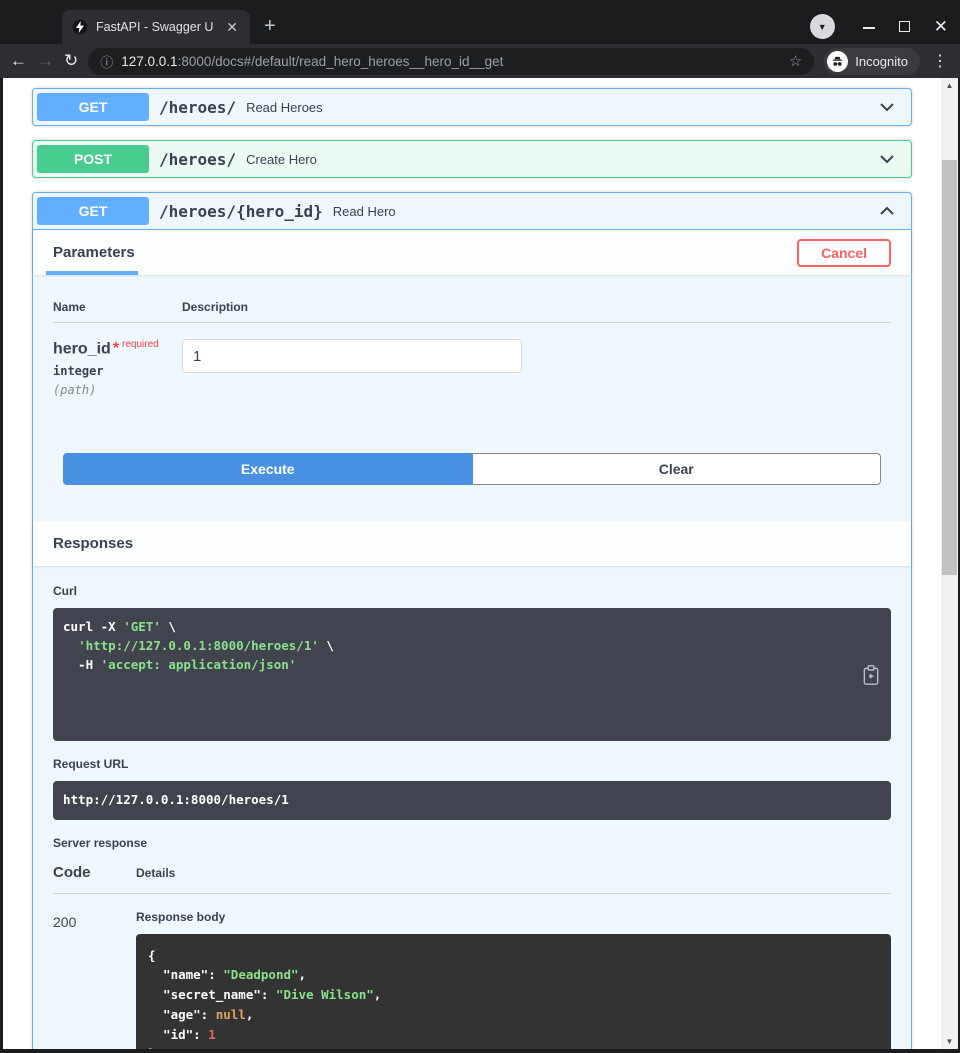 The image size is (960, 1053). Describe the element at coordinates (106, 348) in the screenshot. I see `parameter-name: hero_id * required` at that location.